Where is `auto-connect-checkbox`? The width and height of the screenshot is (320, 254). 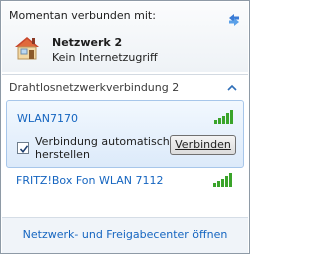
auto-connect-checkbox is located at coordinates (23, 148).